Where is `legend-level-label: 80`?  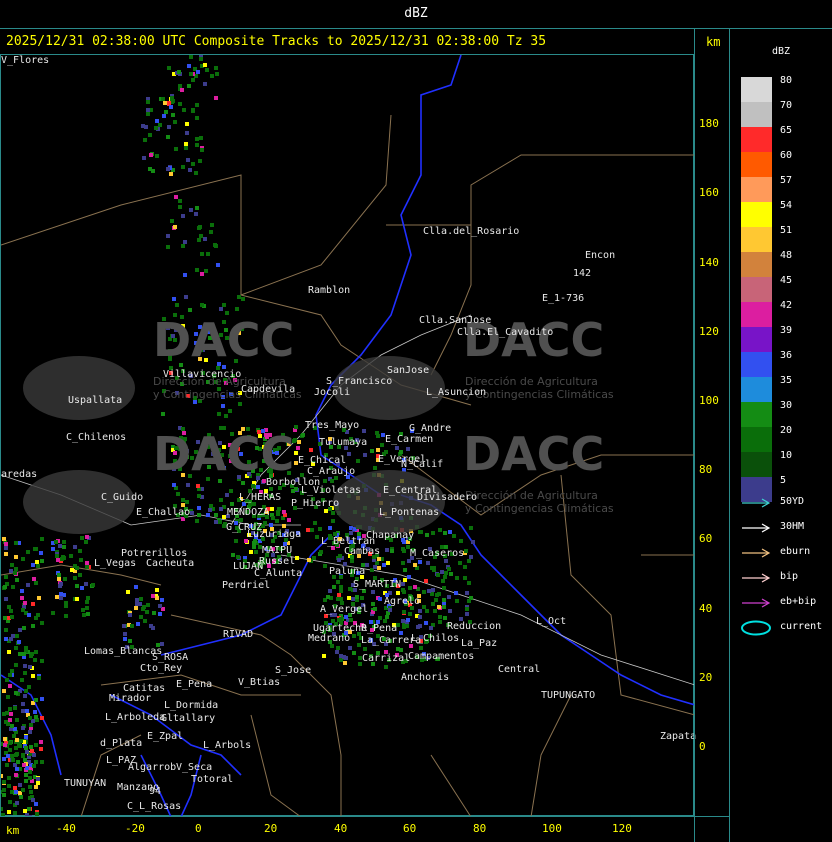 legend-level-label: 80 is located at coordinates (786, 80).